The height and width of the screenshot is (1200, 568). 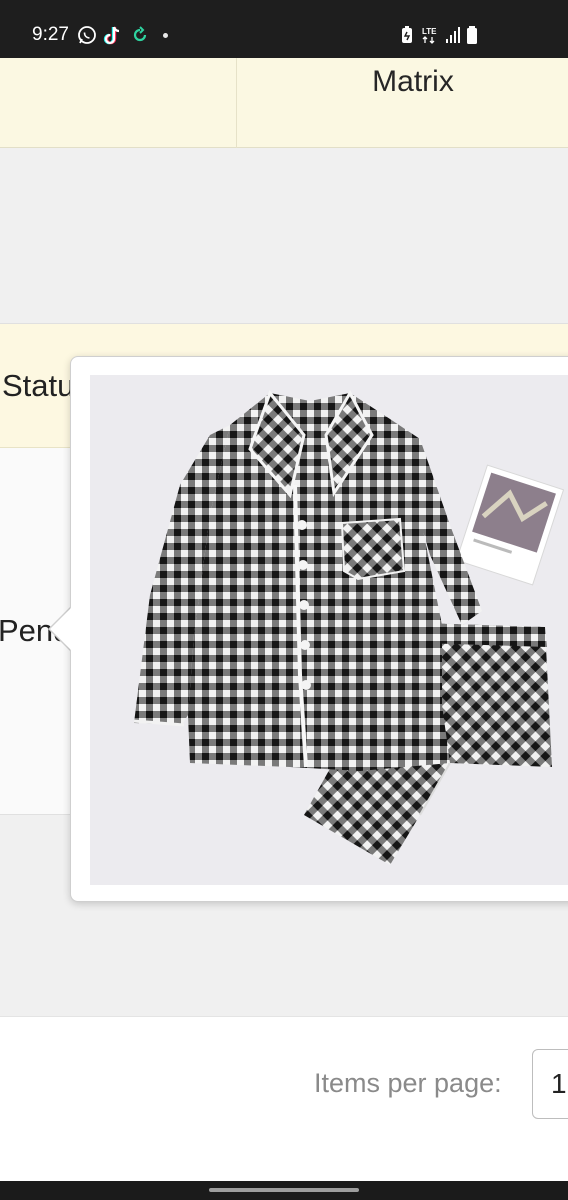 I want to click on svg-text: LTE, so click(x=429, y=31).